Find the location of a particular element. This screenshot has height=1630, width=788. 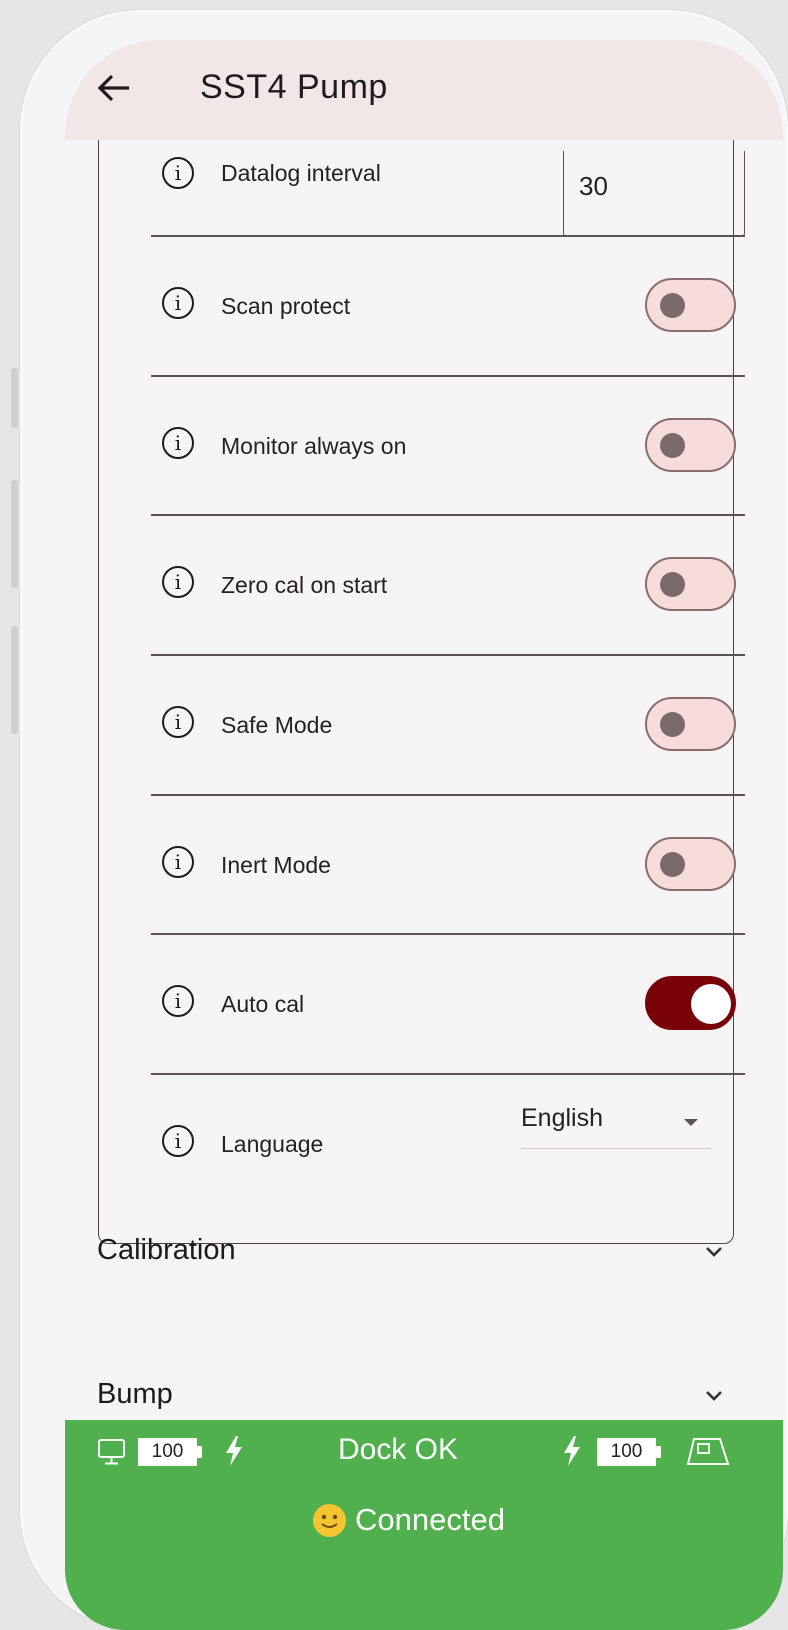

left-battery-level: 100 is located at coordinates (170, 1452).